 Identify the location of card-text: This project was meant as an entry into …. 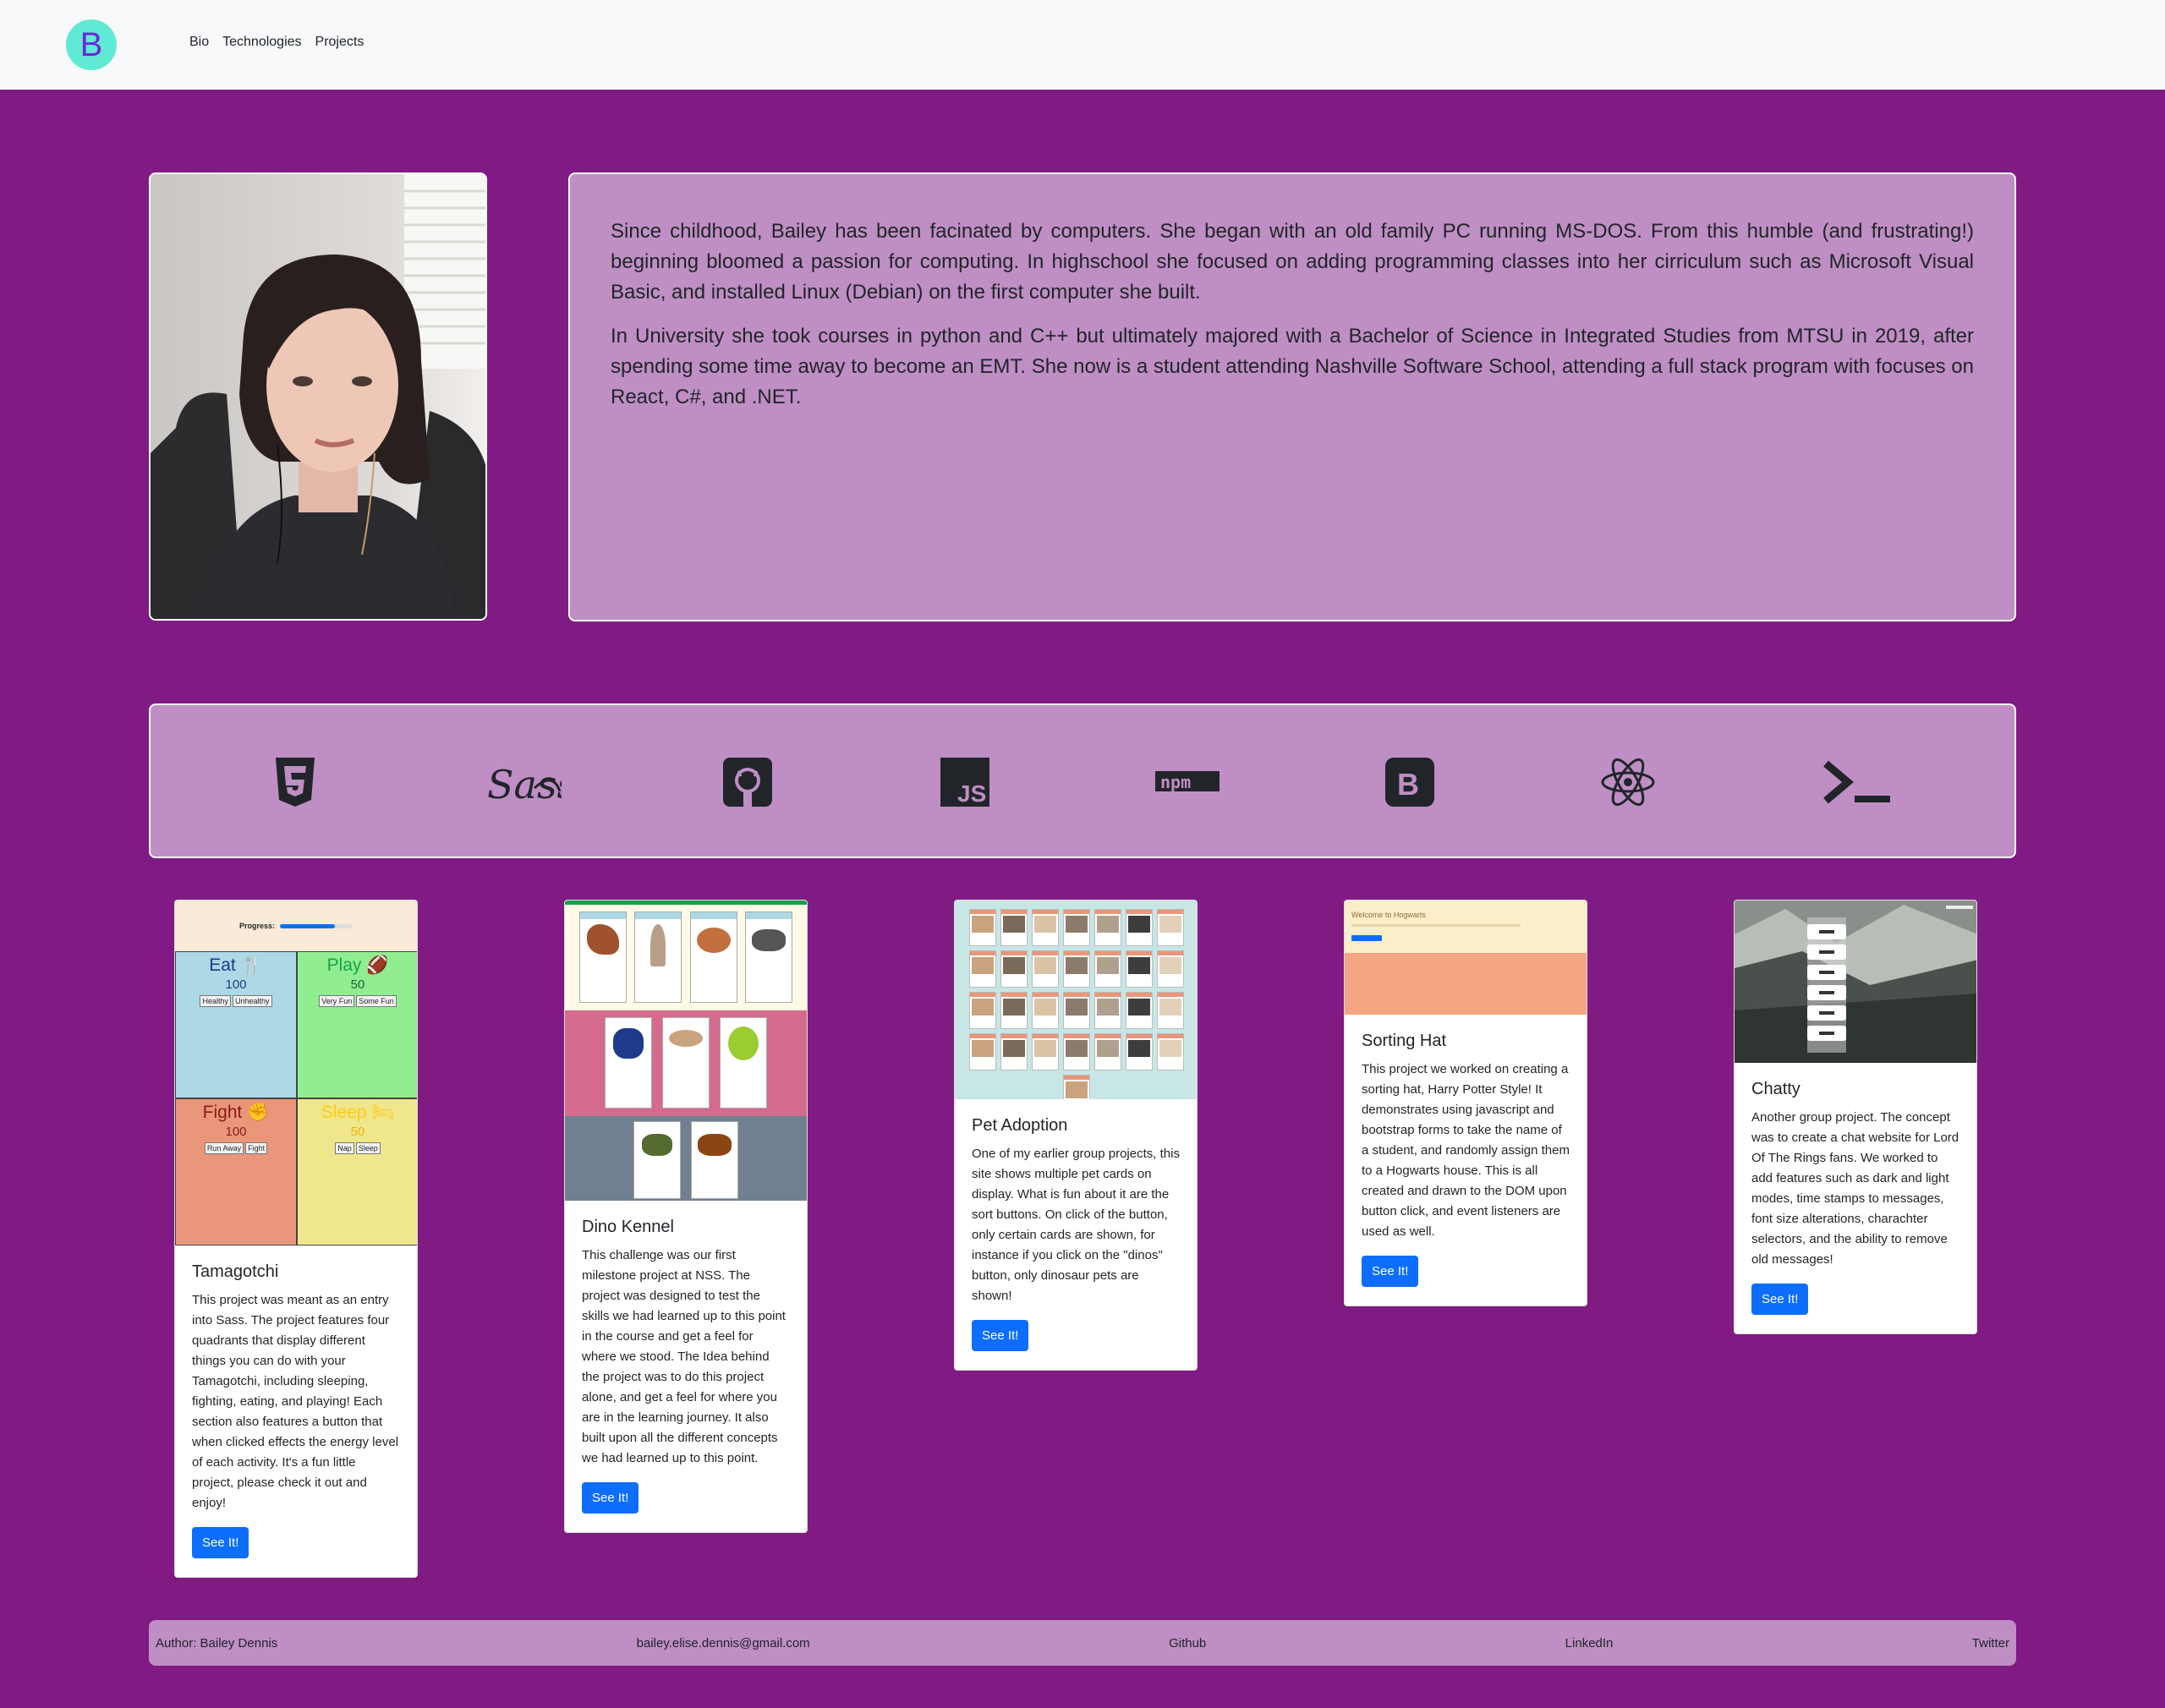
(295, 1401).